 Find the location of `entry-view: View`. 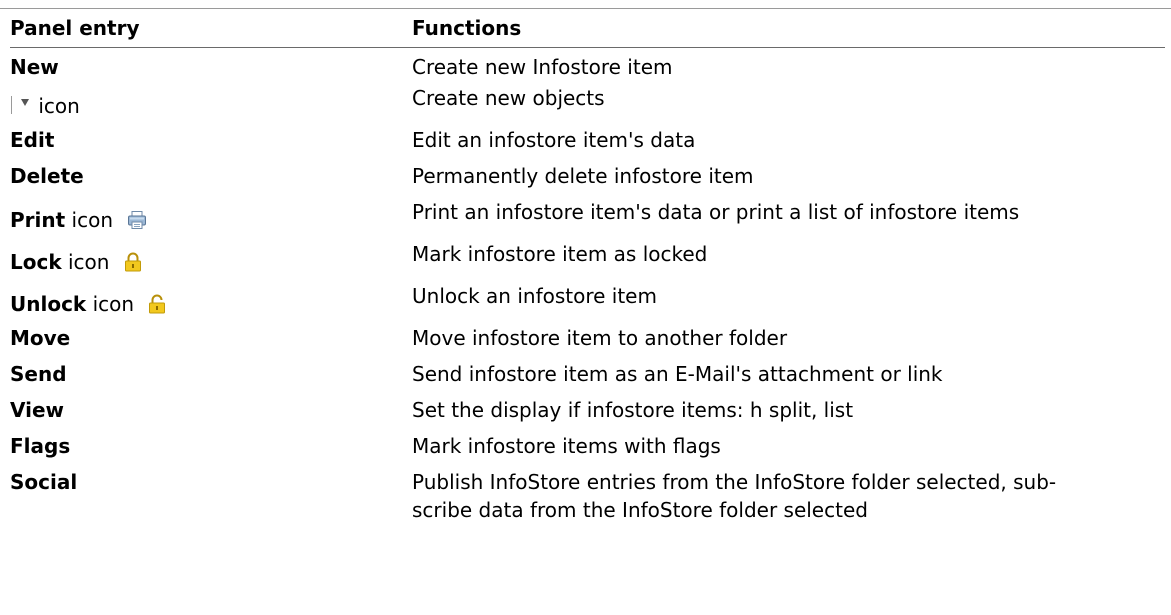

entry-view: View is located at coordinates (37, 410).